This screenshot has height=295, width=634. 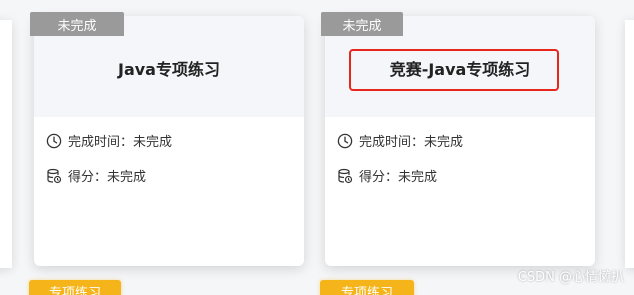 What do you see at coordinates (629, 144) in the screenshot?
I see `adjacent-card-right` at bounding box center [629, 144].